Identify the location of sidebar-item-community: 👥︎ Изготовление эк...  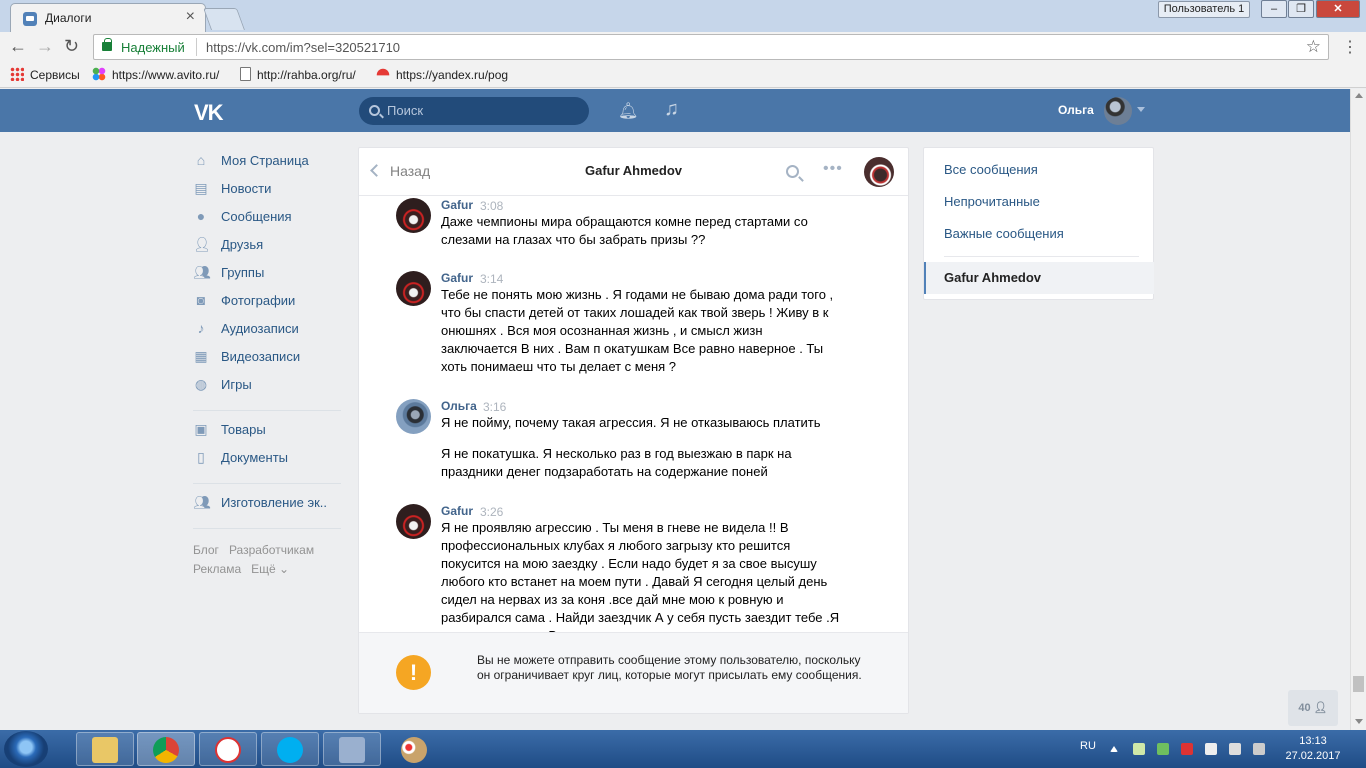
(268, 506).